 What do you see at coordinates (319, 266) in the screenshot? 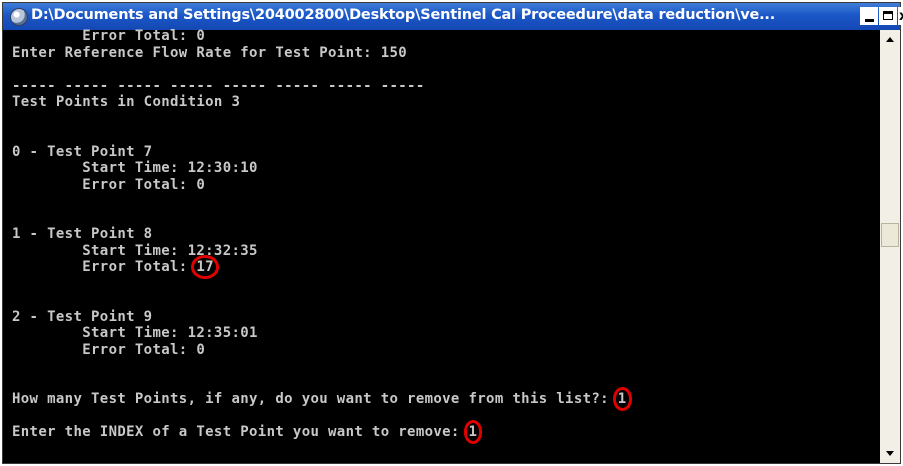
I see `console-line: Error Total: 17` at bounding box center [319, 266].